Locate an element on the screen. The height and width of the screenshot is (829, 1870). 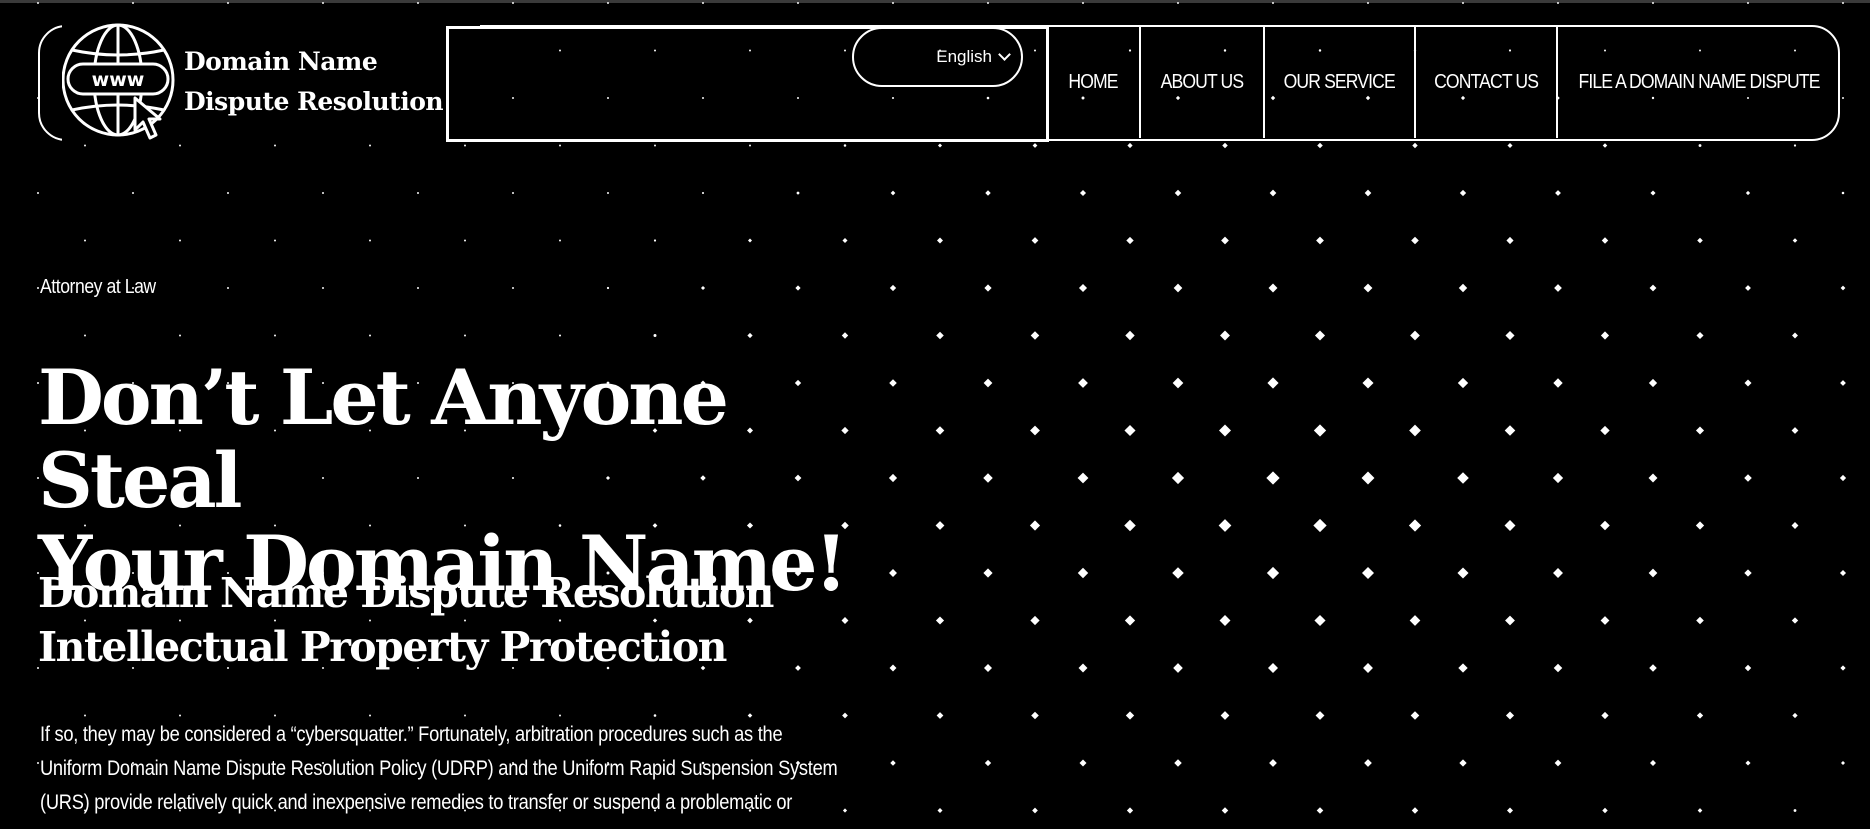
nav-file-dispute: FILE A DOMAIN NAME DISPUTE is located at coordinates (1699, 82).